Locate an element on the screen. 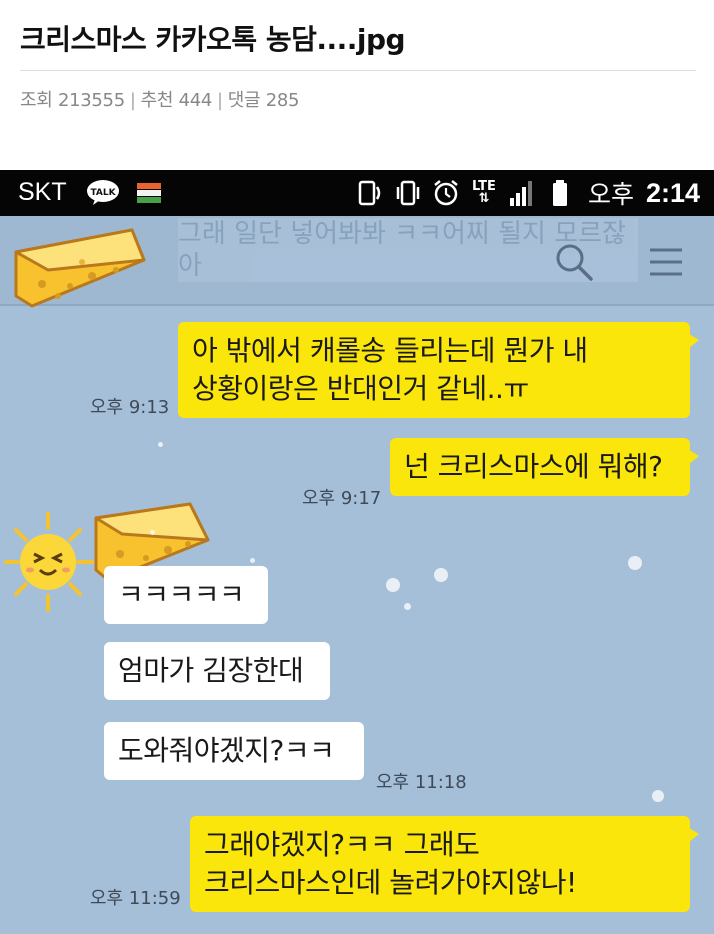 This screenshot has width=714, height=934. message-bubble-mine: 넌 크리스마스에 뭐해? is located at coordinates (544, 467).